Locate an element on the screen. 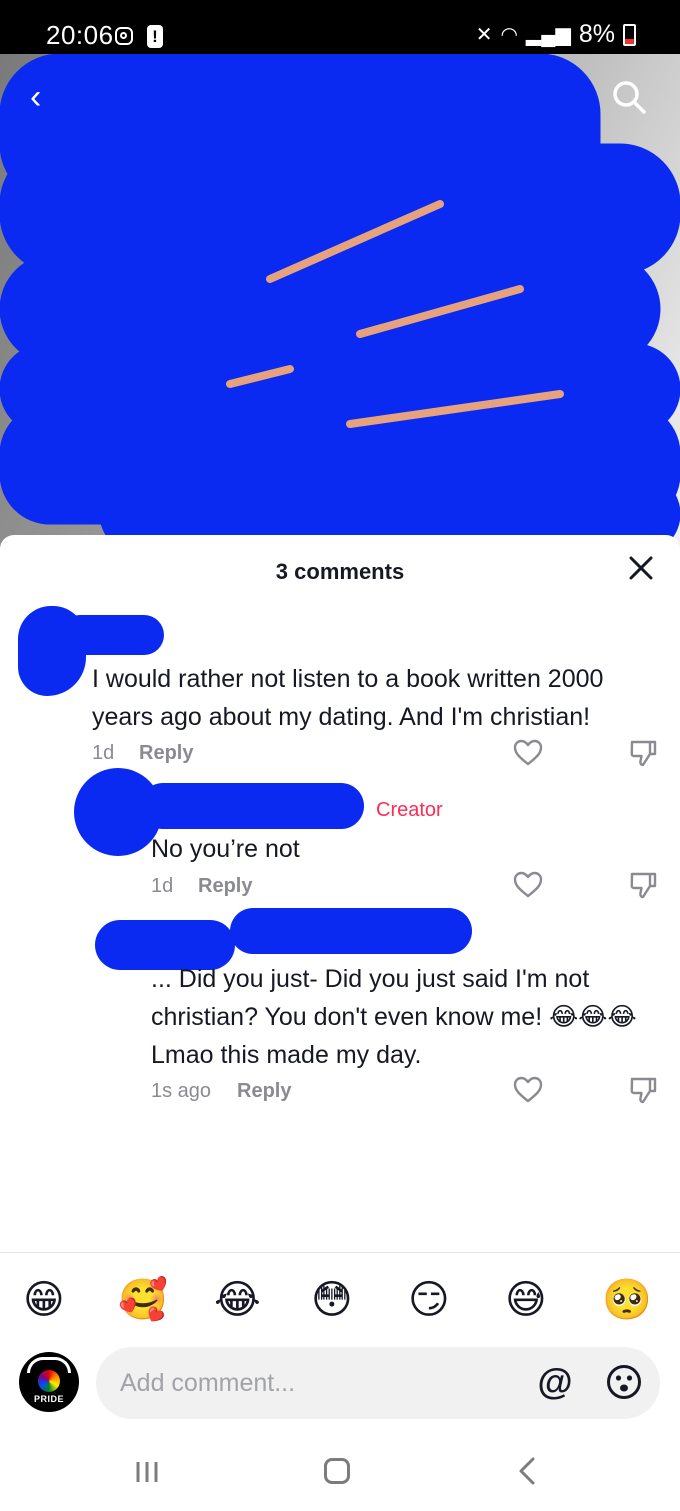  alert-notification-icon is located at coordinates (155, 36).